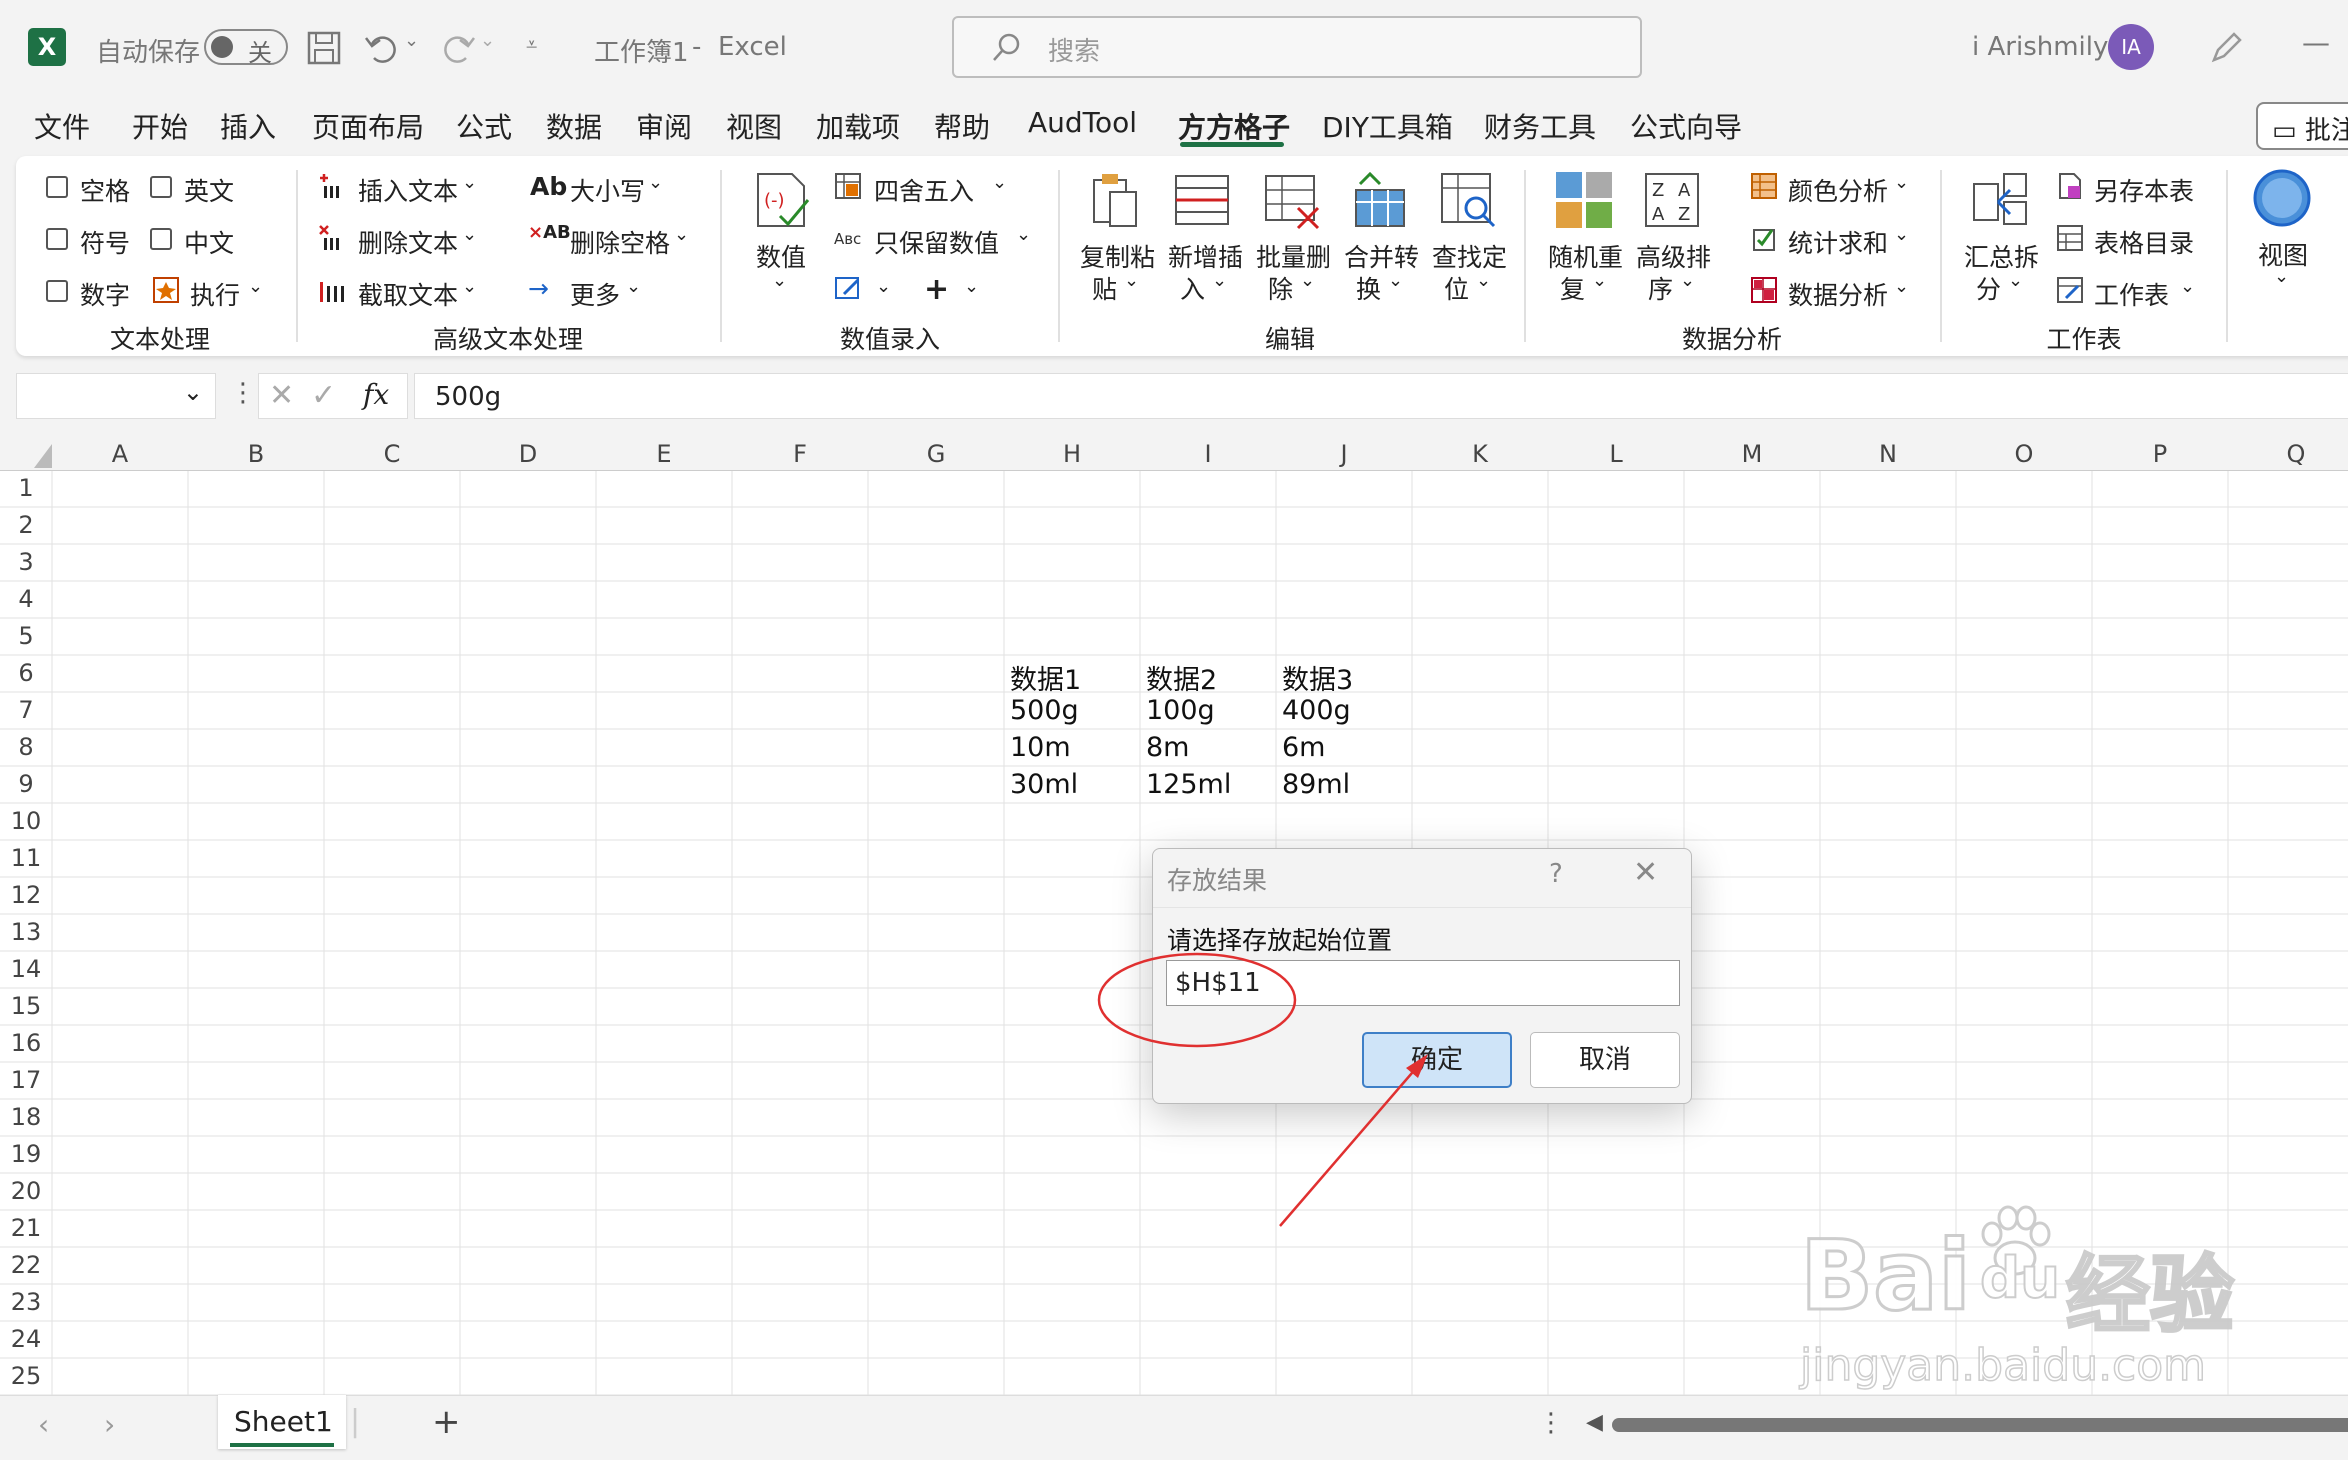  What do you see at coordinates (26, 1191) in the screenshot?
I see `row-header-20: 20` at bounding box center [26, 1191].